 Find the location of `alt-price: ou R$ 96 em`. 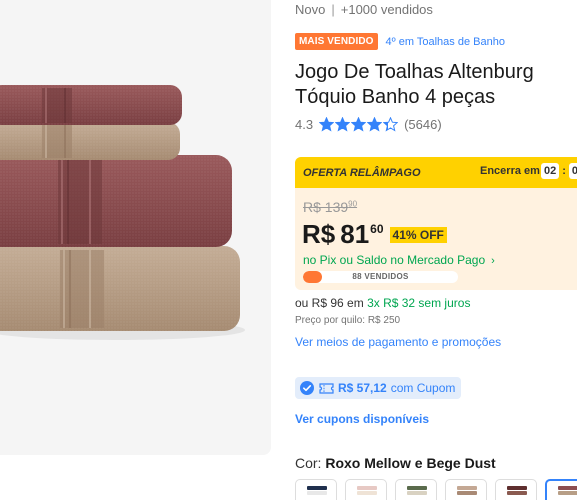

alt-price: ou R$ 96 em is located at coordinates (329, 303).